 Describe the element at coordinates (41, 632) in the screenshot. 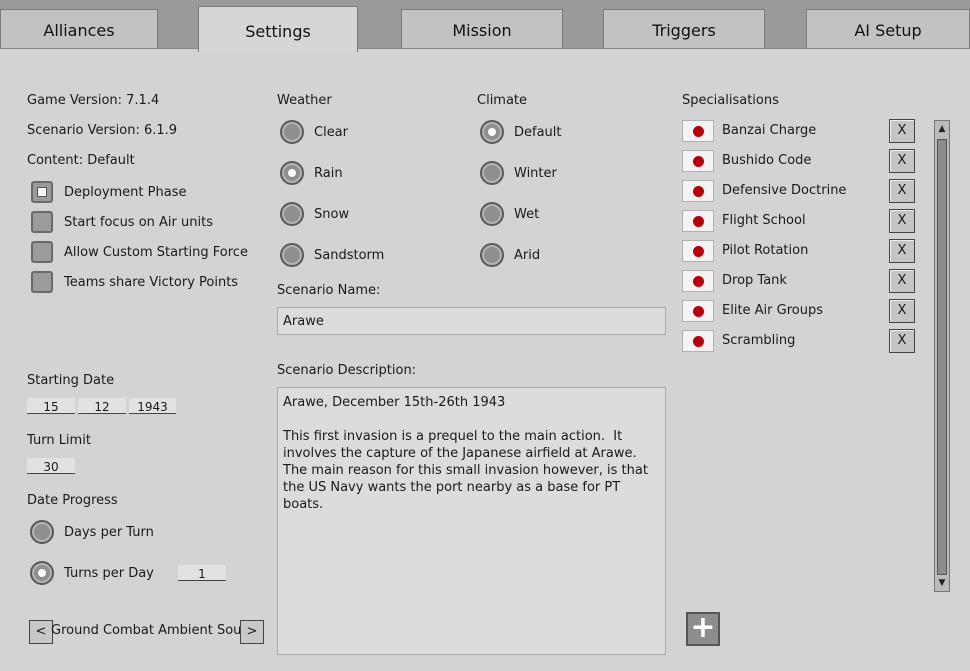

I see `sound-prev-button: <` at that location.